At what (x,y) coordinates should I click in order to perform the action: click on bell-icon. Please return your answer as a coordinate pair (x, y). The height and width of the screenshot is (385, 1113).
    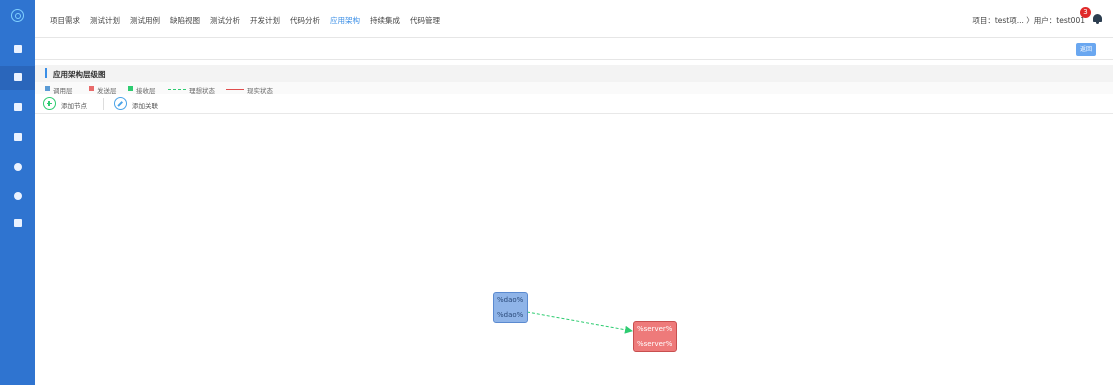
    Looking at the image, I should click on (1097, 19).